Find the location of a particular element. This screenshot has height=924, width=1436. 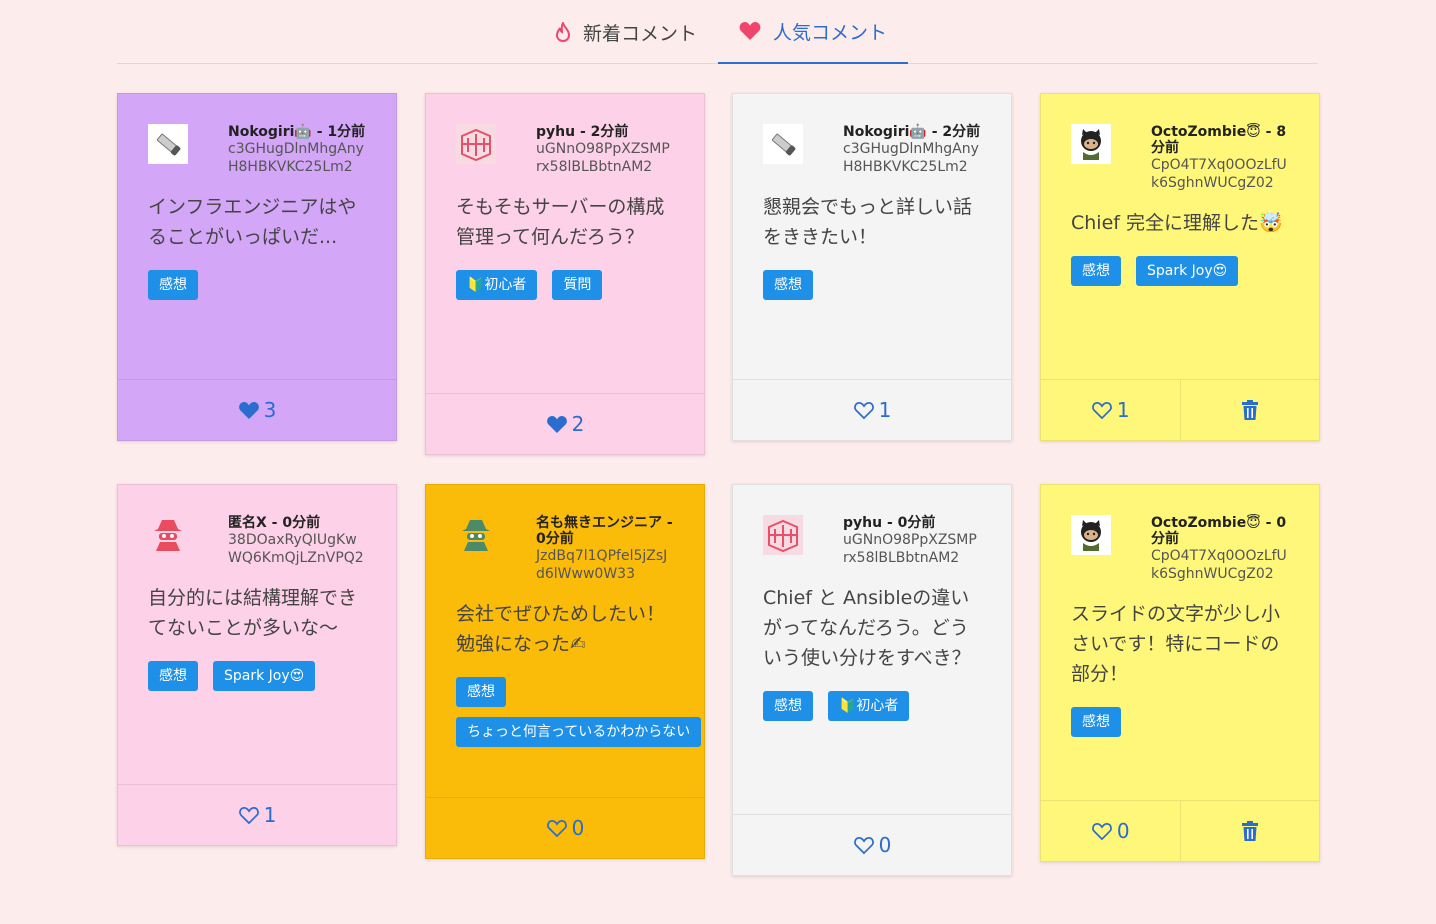

like-cell: 2 is located at coordinates (565, 424).